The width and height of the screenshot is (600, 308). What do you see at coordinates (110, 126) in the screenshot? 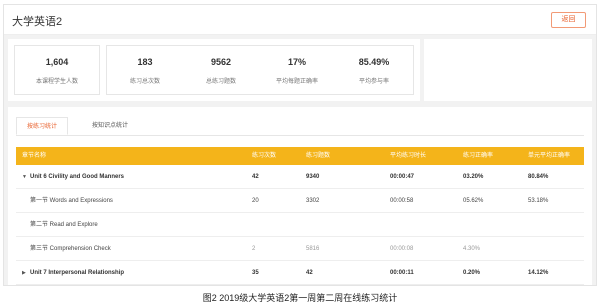
I see `tab-by-knowledge-point: 按知识点统计` at bounding box center [110, 126].